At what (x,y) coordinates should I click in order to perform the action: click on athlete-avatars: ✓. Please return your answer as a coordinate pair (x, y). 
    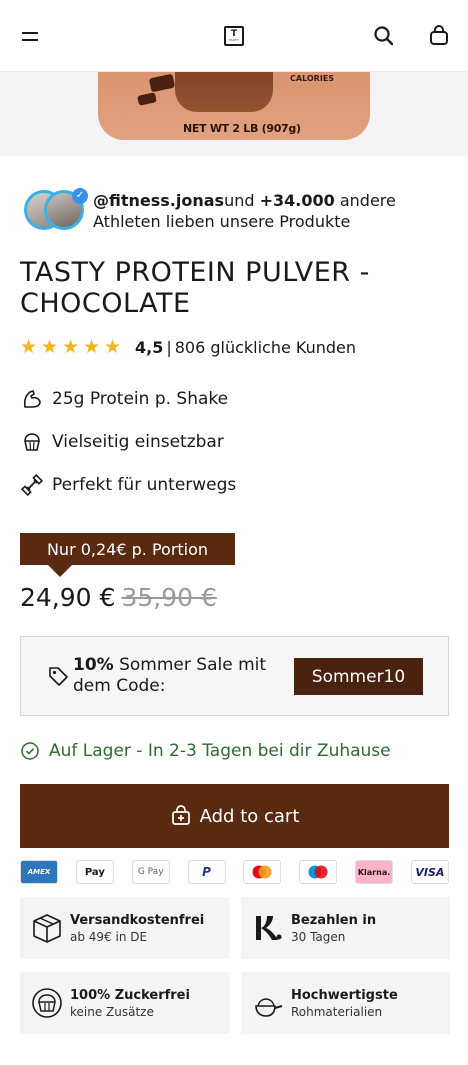
    Looking at the image, I should click on (55, 211).